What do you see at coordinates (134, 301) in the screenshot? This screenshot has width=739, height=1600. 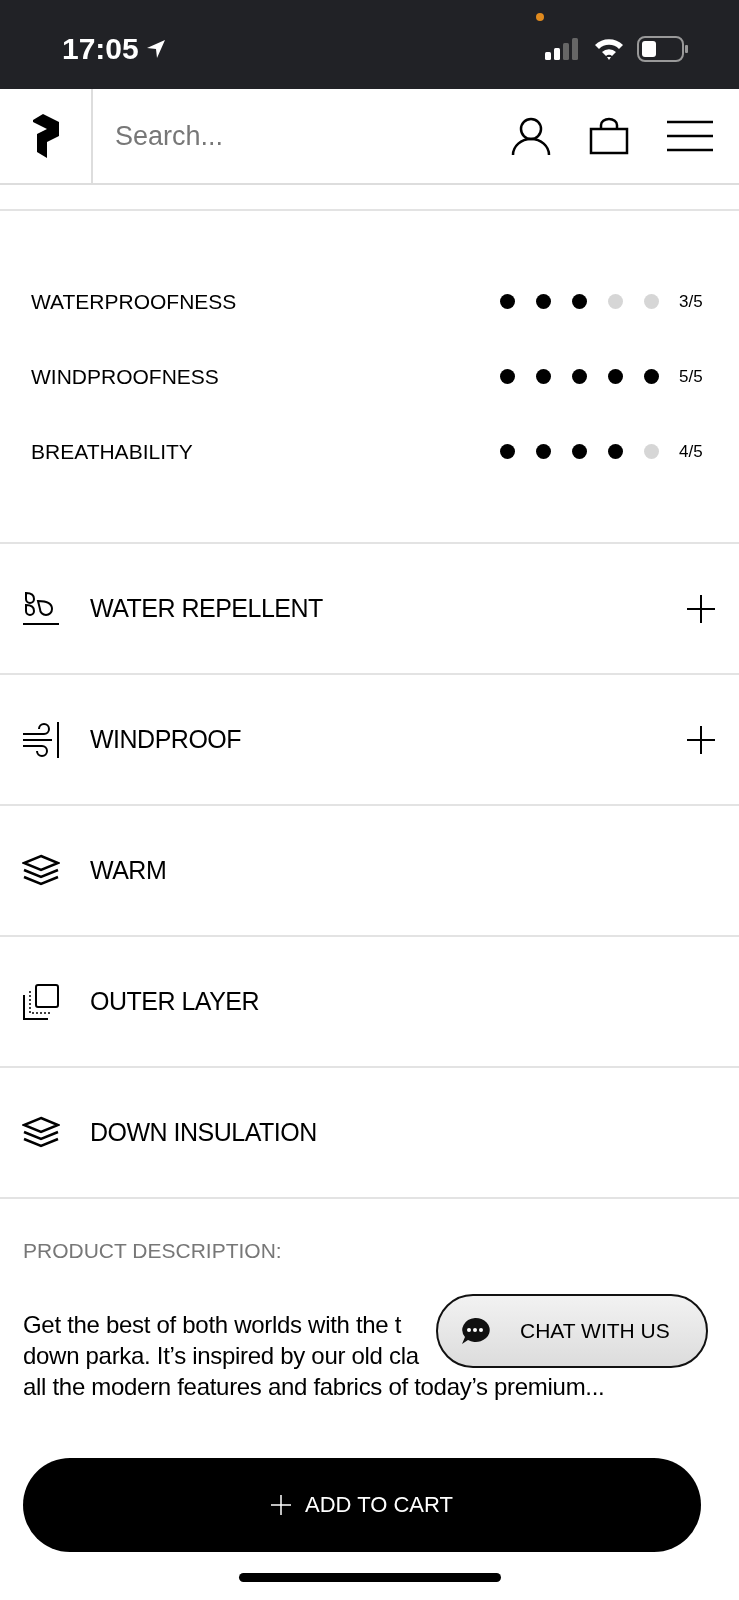 I see `rating-label: WATERPROOFNESS` at bounding box center [134, 301].